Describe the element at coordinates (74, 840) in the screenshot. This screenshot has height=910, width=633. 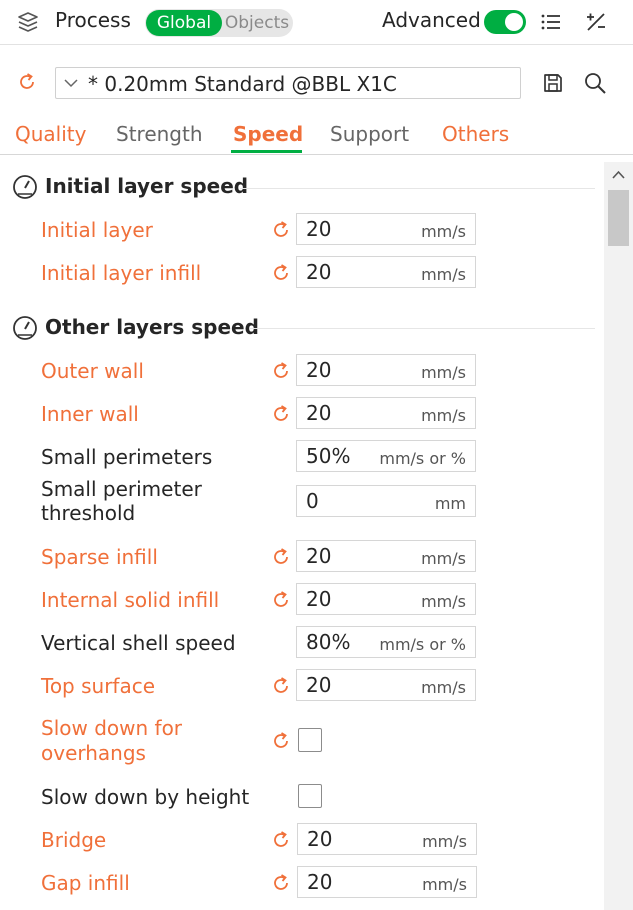
I see `setting-label: Bridge` at that location.